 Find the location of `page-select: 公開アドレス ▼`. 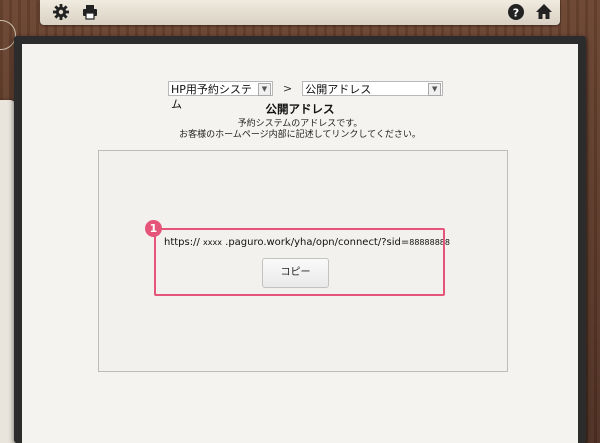

page-select: 公開アドレス ▼ is located at coordinates (373, 88).